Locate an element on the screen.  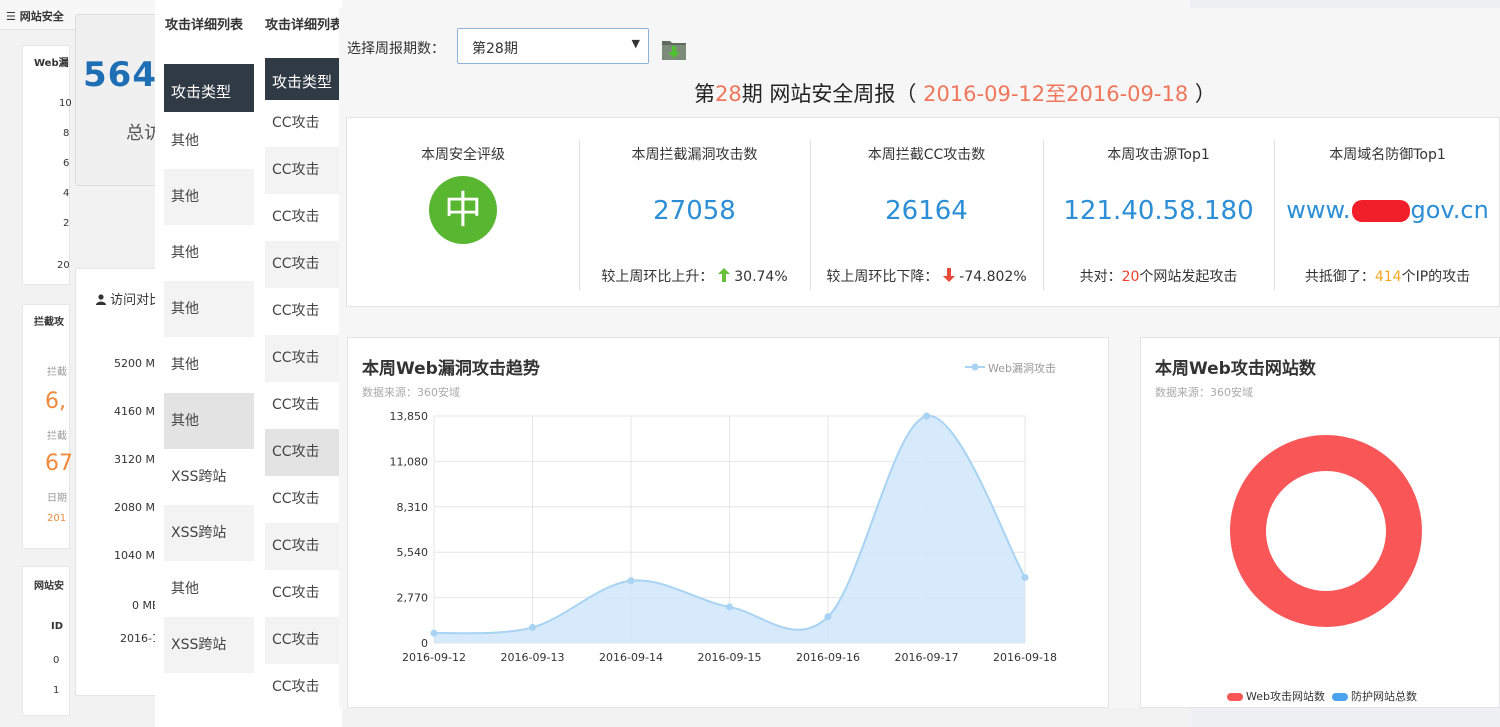
stat-attack-source: 本周攻击源Top1 121.40.58.180 共对：20个网站发起攻击 is located at coordinates (1158, 213).